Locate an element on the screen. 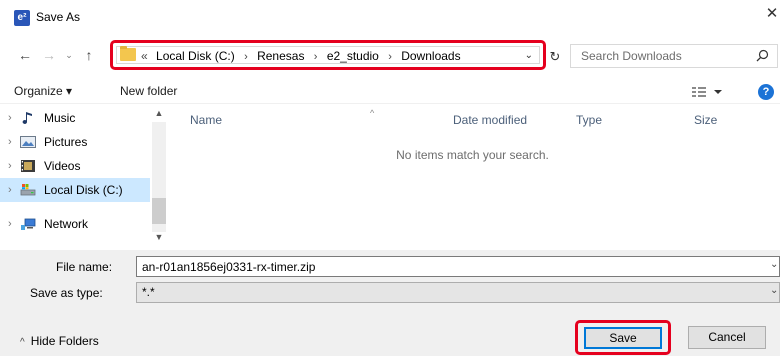 Image resolution: width=780 pixels, height=356 pixels. help-button: ? is located at coordinates (766, 92).